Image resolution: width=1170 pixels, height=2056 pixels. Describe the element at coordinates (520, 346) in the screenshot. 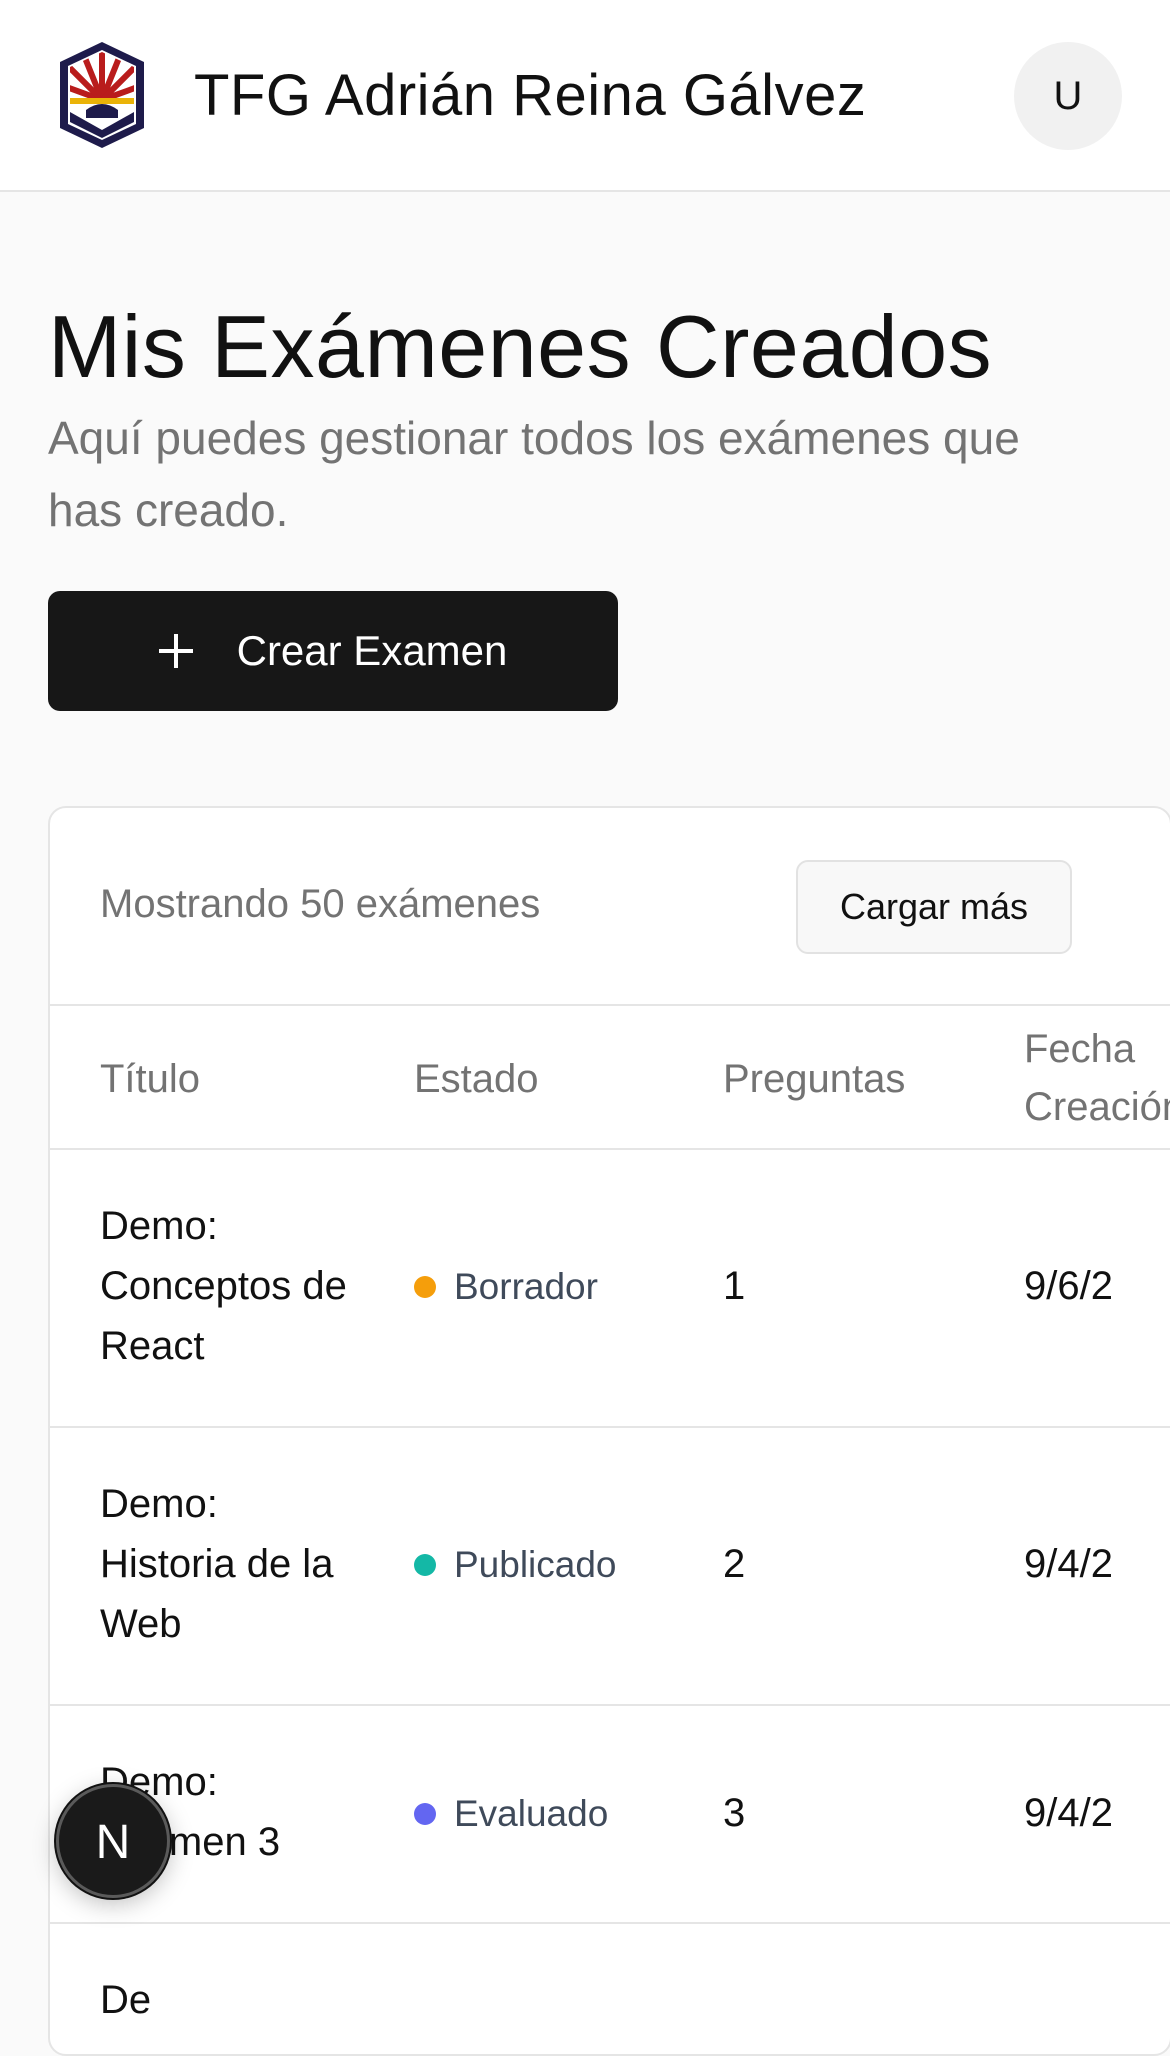

I see `page-title: Mis Exámenes Creados` at that location.